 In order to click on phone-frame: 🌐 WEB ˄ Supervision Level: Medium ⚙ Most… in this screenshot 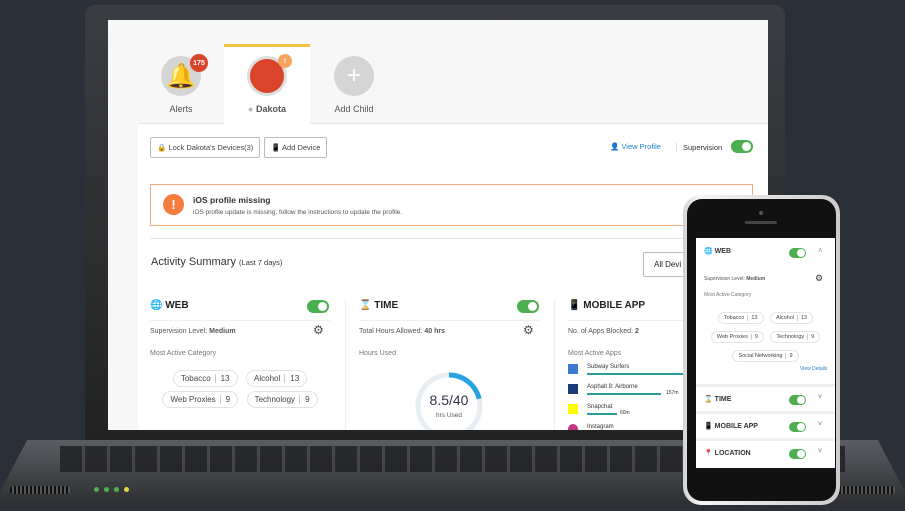, I will do `click(761, 350)`.